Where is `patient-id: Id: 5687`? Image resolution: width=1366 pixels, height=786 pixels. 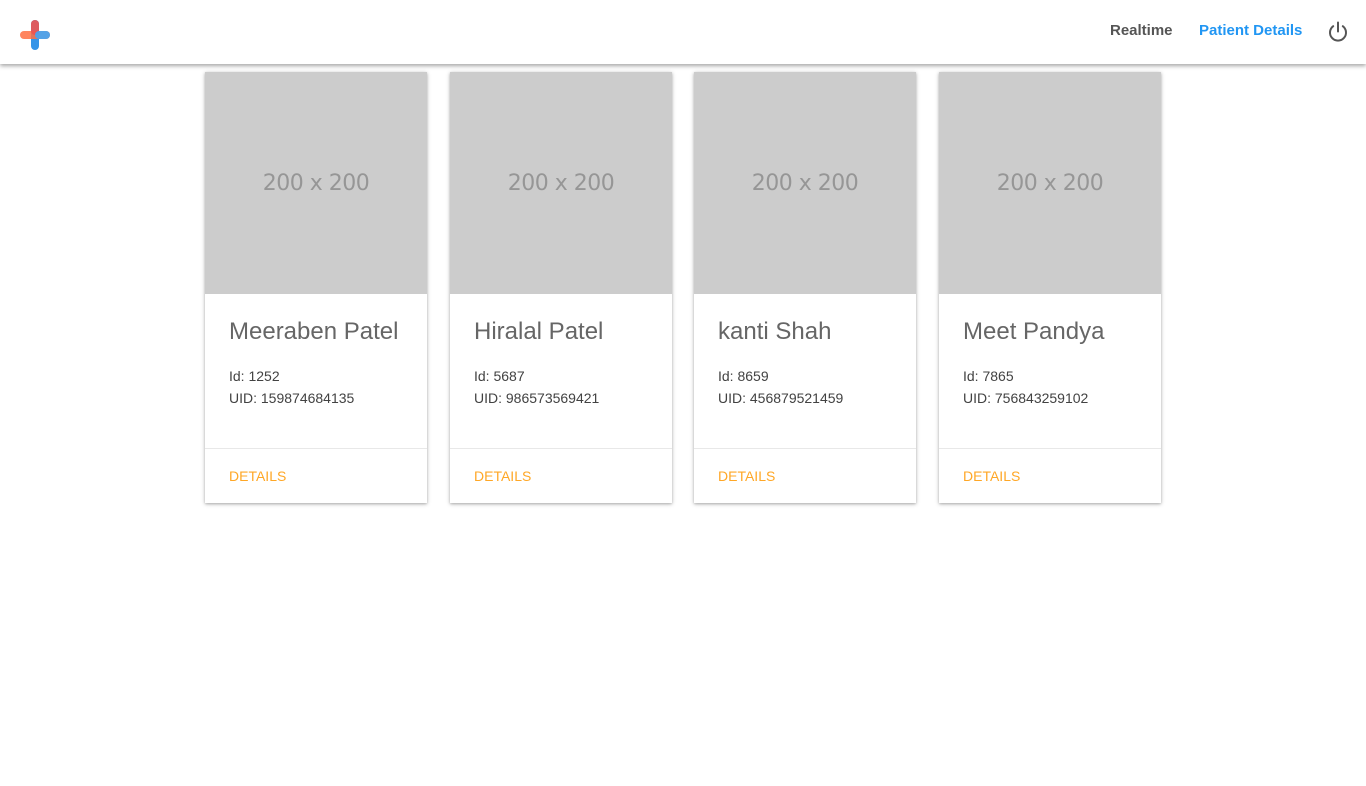 patient-id: Id: 5687 is located at coordinates (499, 376).